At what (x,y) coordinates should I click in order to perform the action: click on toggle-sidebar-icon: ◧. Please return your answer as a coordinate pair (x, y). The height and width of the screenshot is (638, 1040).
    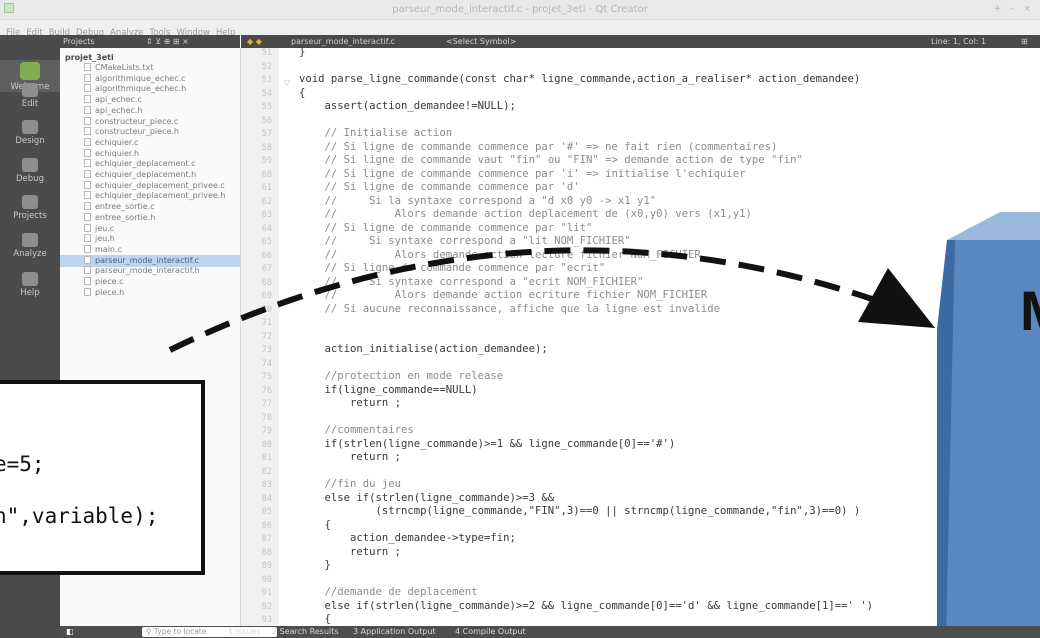
    Looking at the image, I should click on (70, 631).